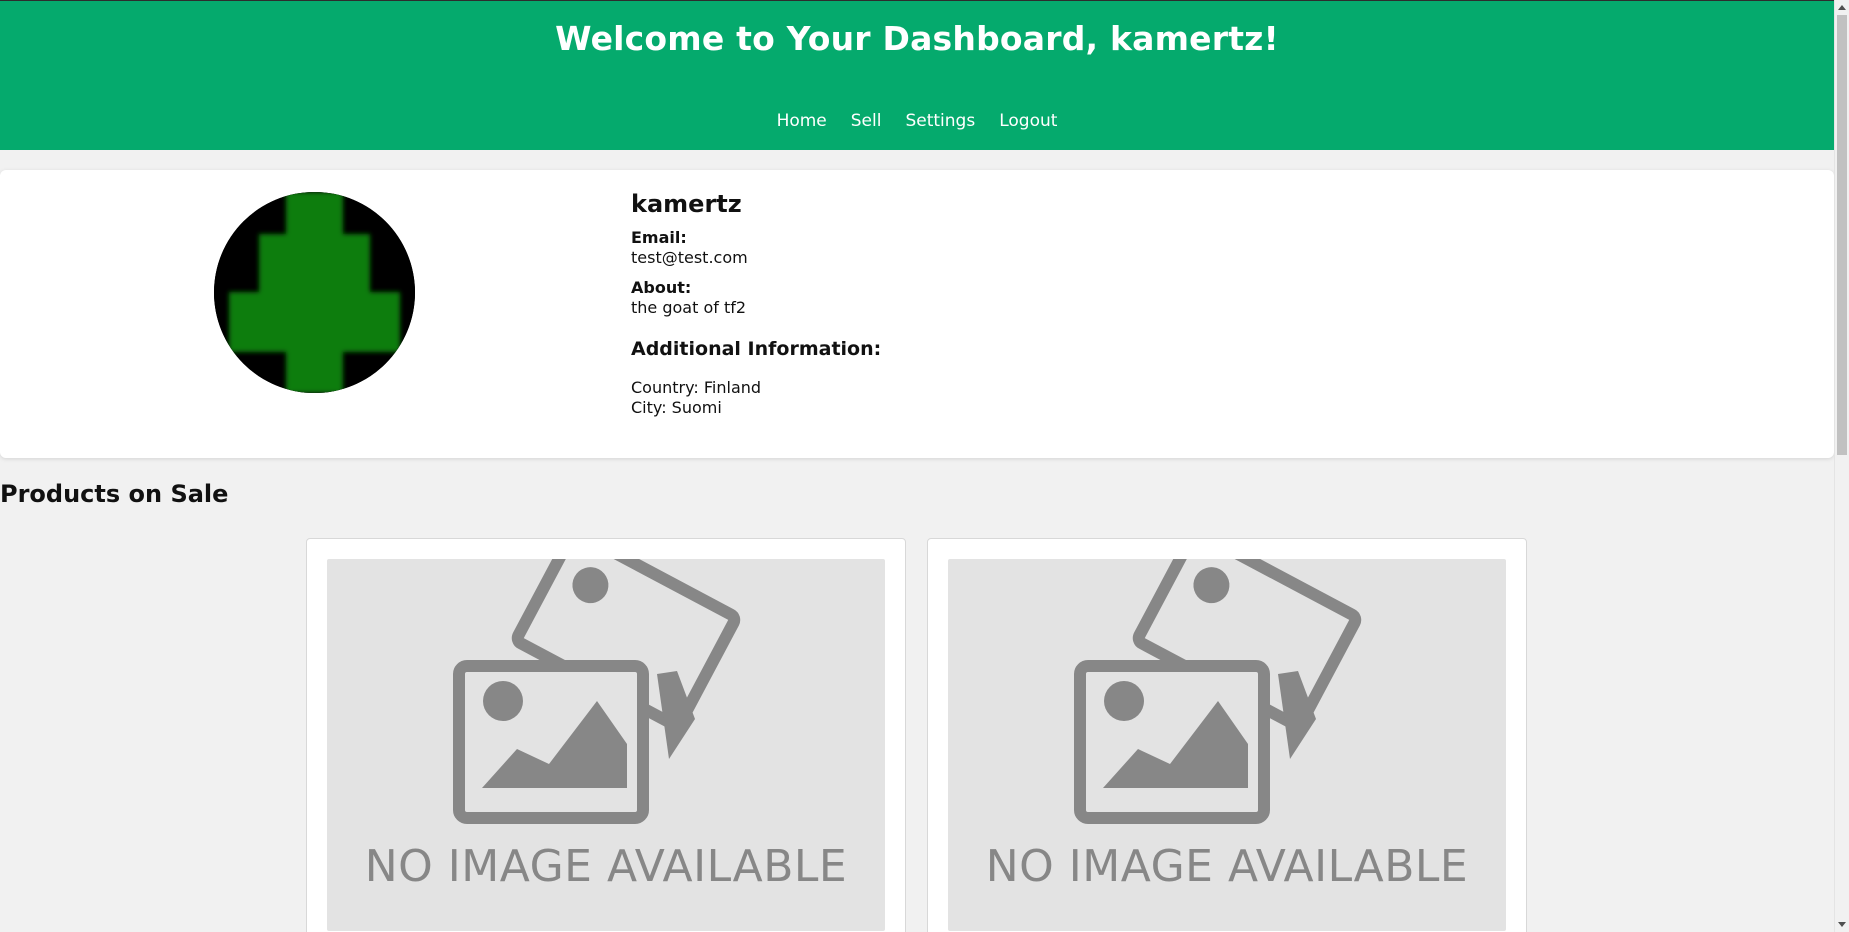  Describe the element at coordinates (1841, 466) in the screenshot. I see `vertical-scrollbar` at that location.